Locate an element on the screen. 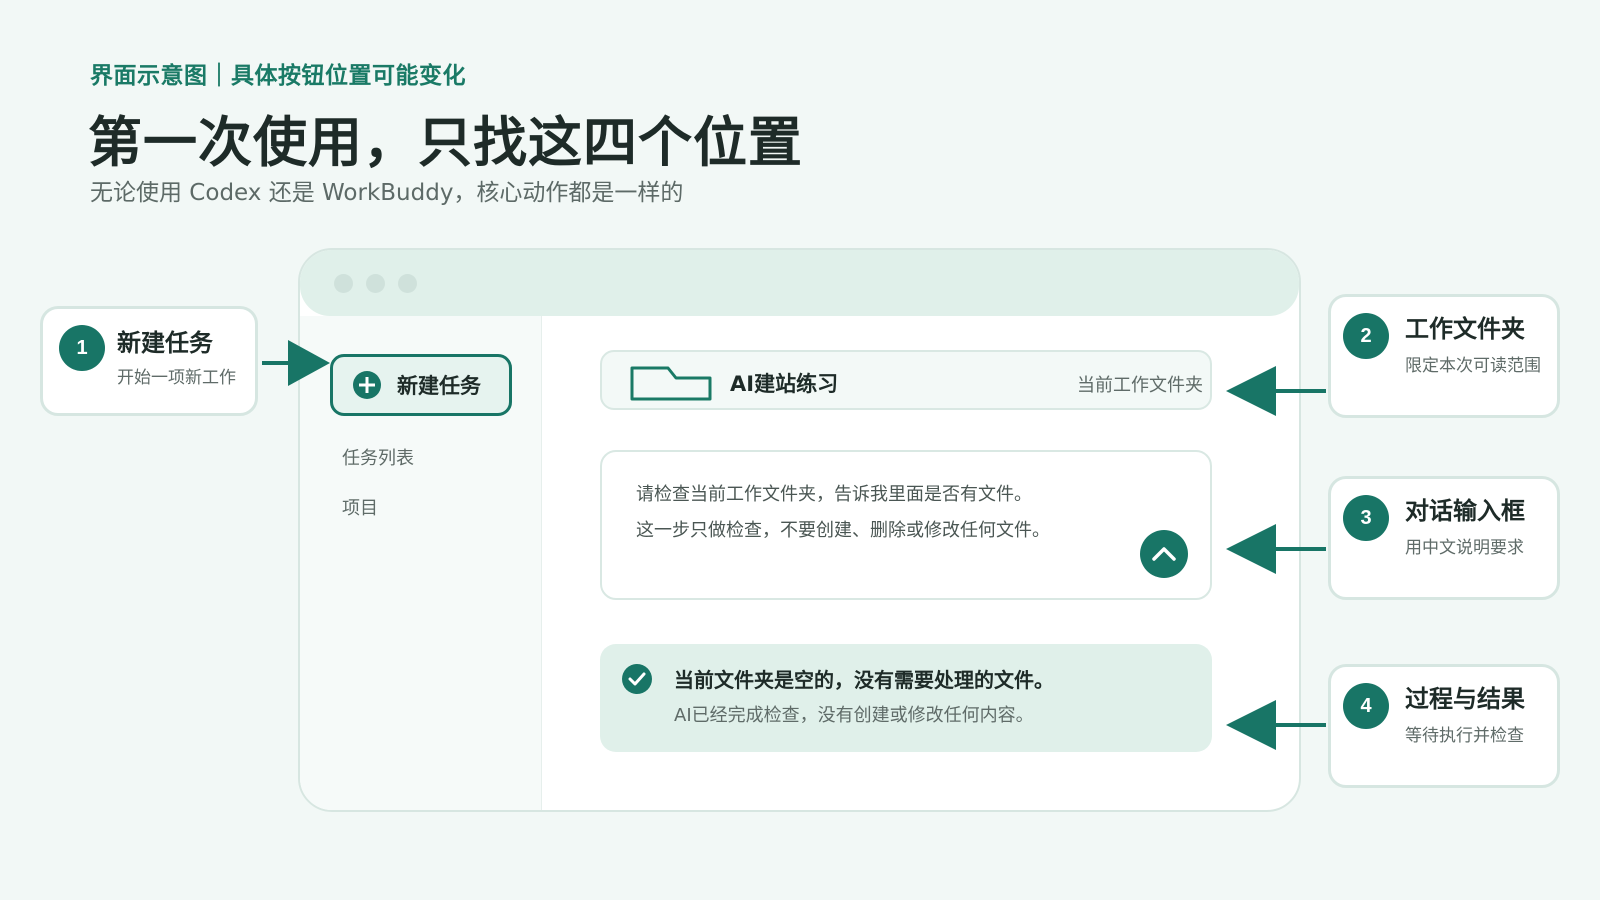 The image size is (1600, 900). step-number-badge: 4 is located at coordinates (1366, 706).